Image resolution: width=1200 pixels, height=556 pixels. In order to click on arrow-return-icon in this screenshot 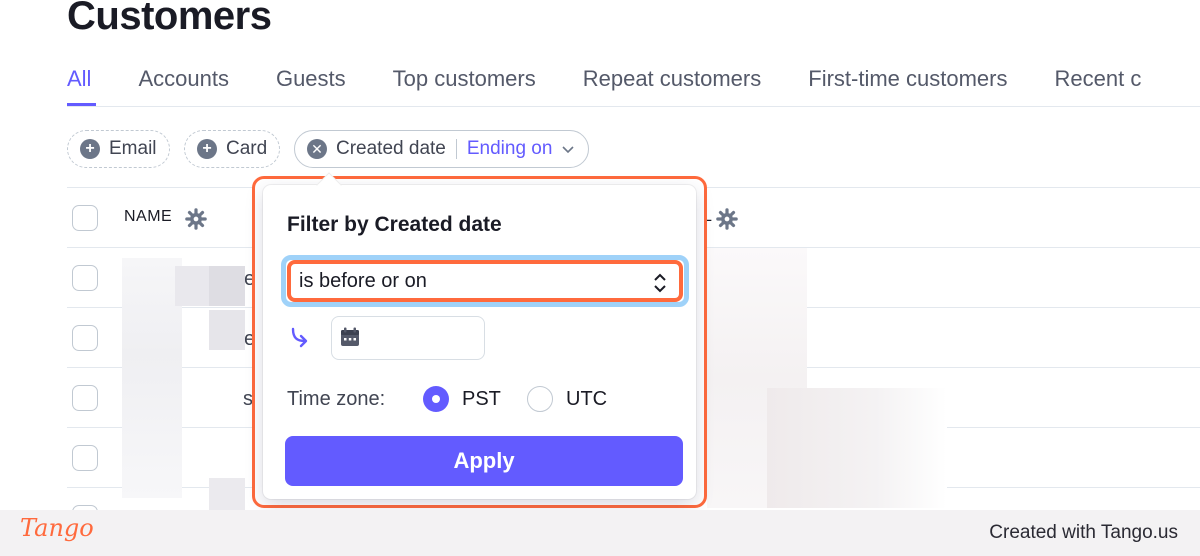, I will do `click(299, 337)`.